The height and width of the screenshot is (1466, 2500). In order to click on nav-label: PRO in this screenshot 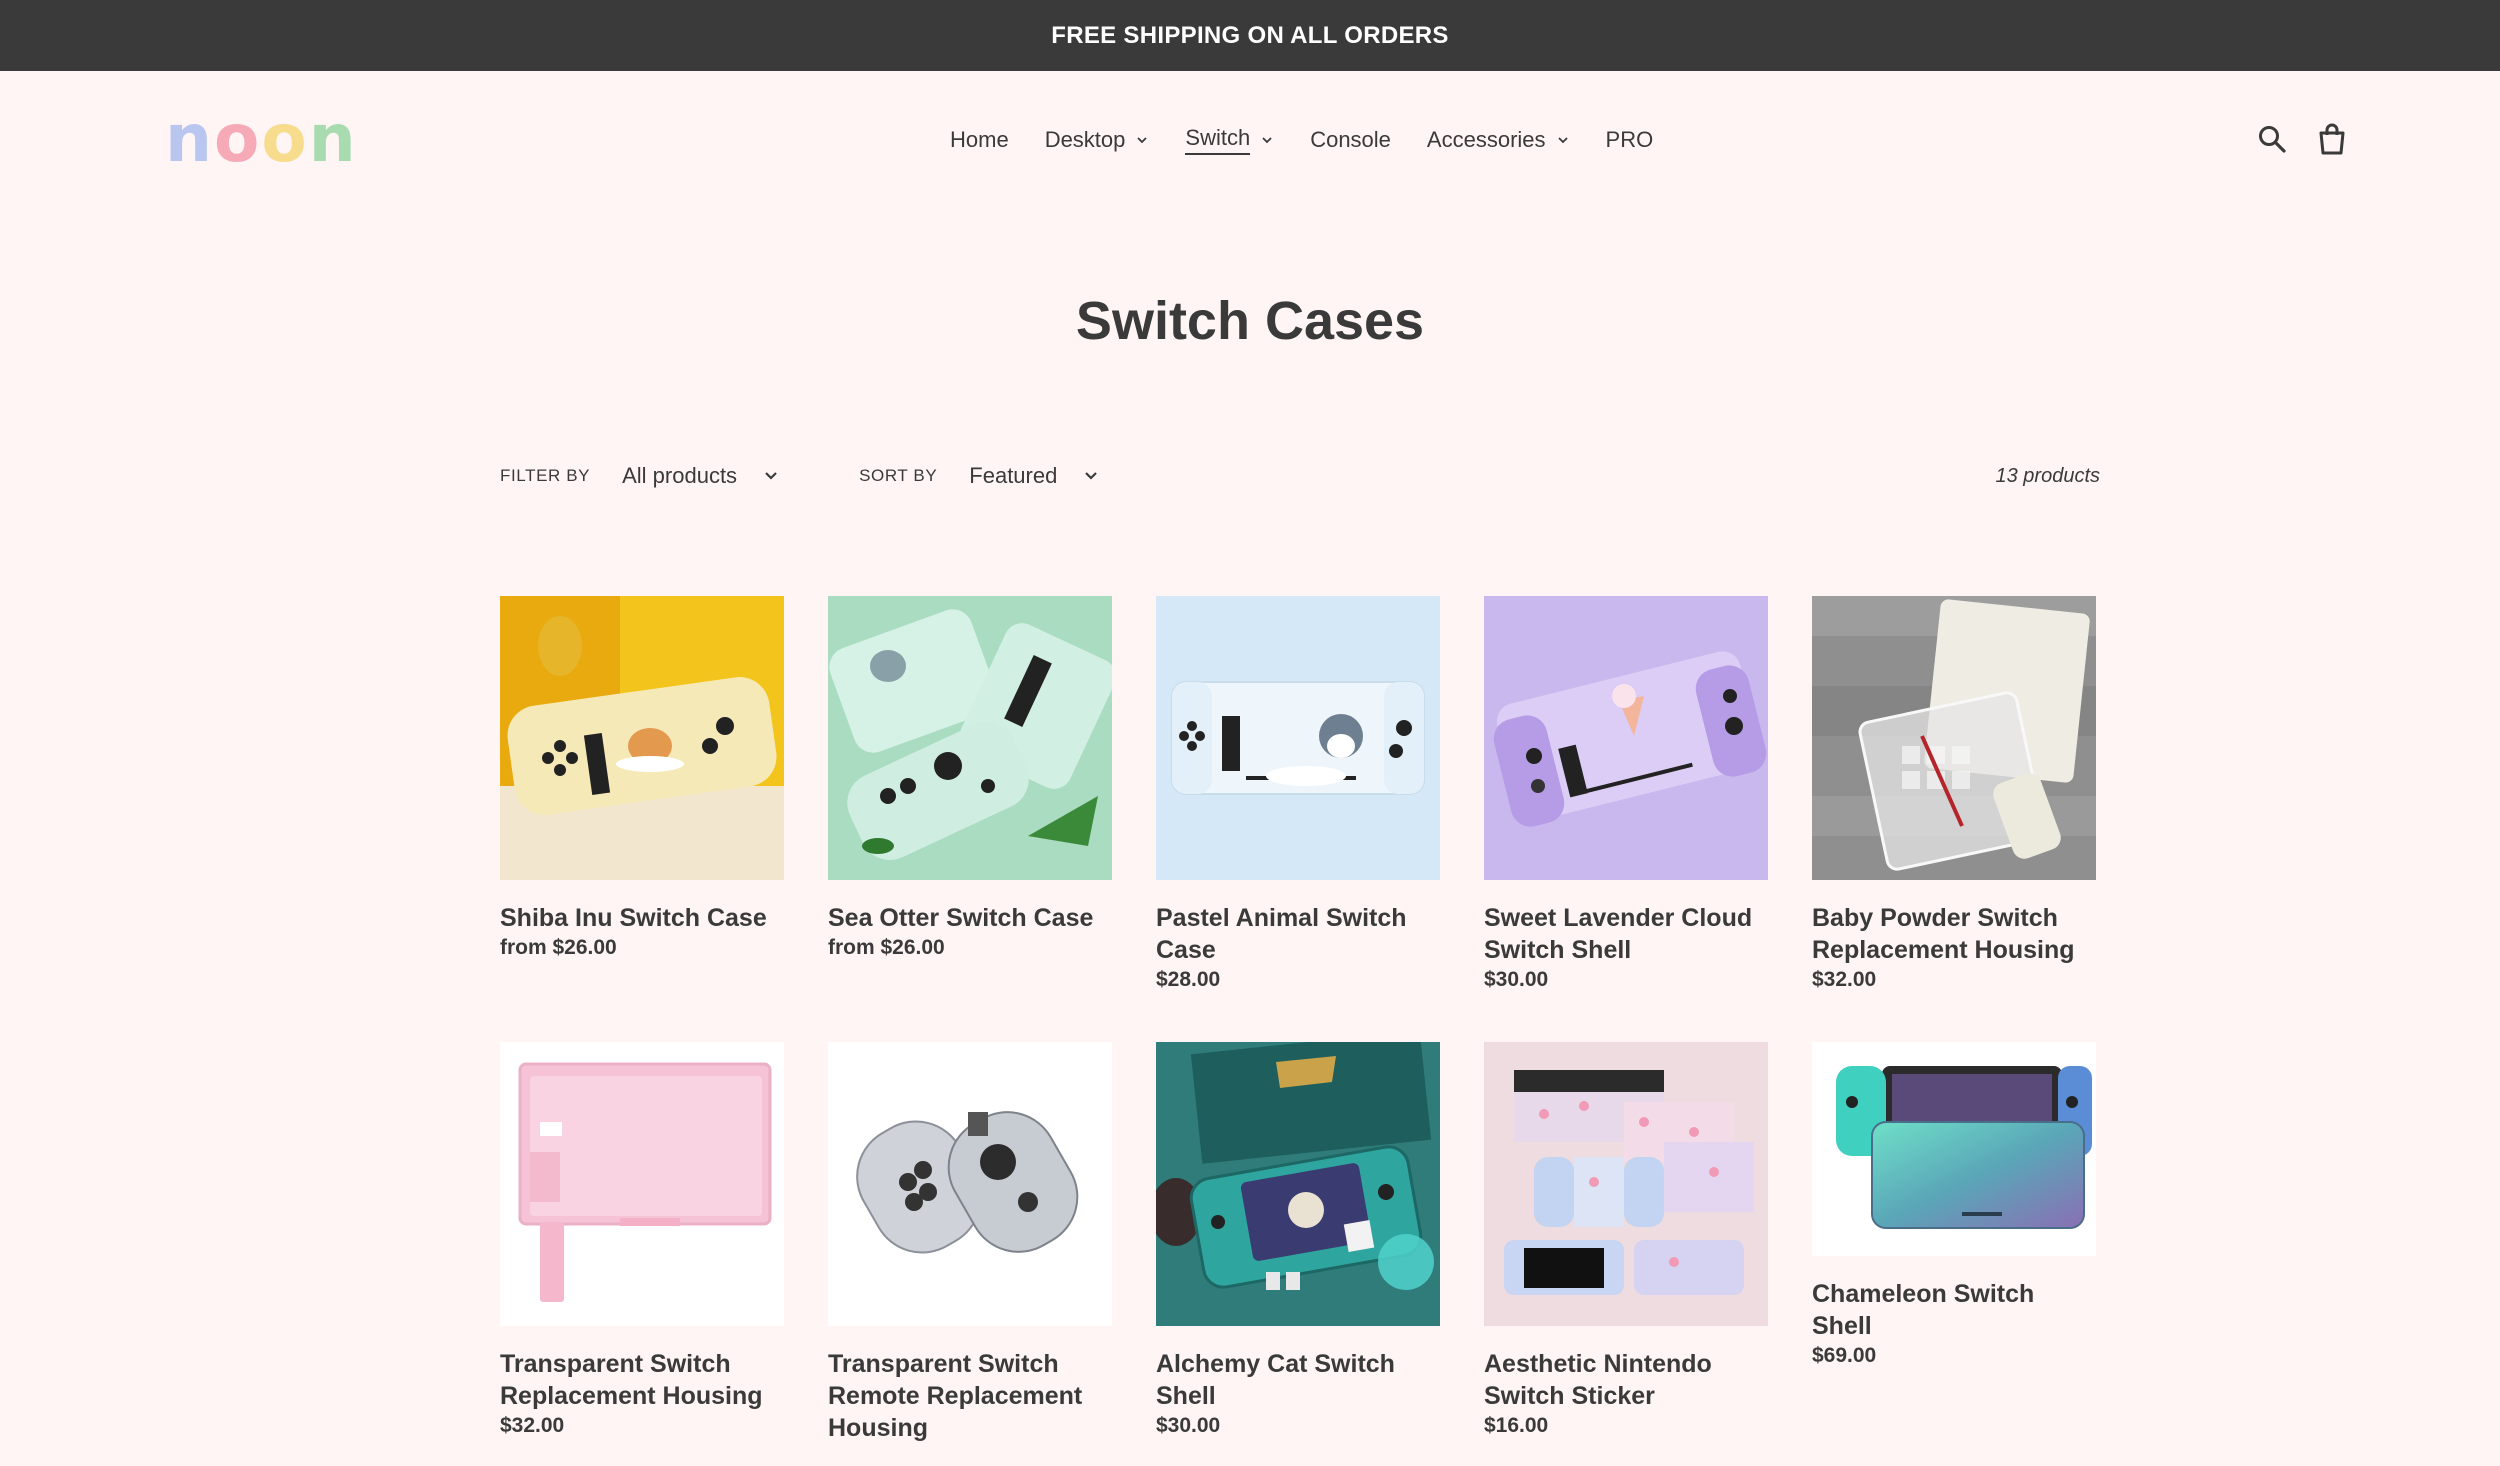, I will do `click(1629, 139)`.